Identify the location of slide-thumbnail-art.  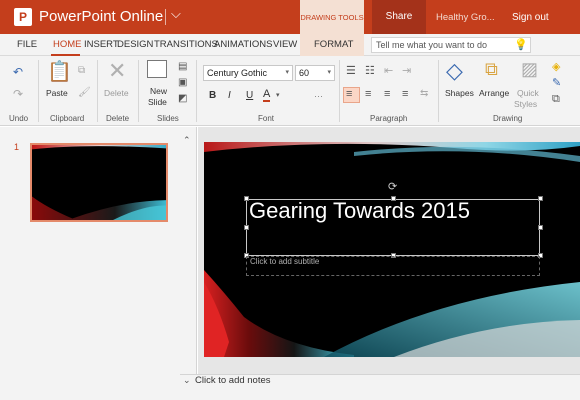
(99, 182).